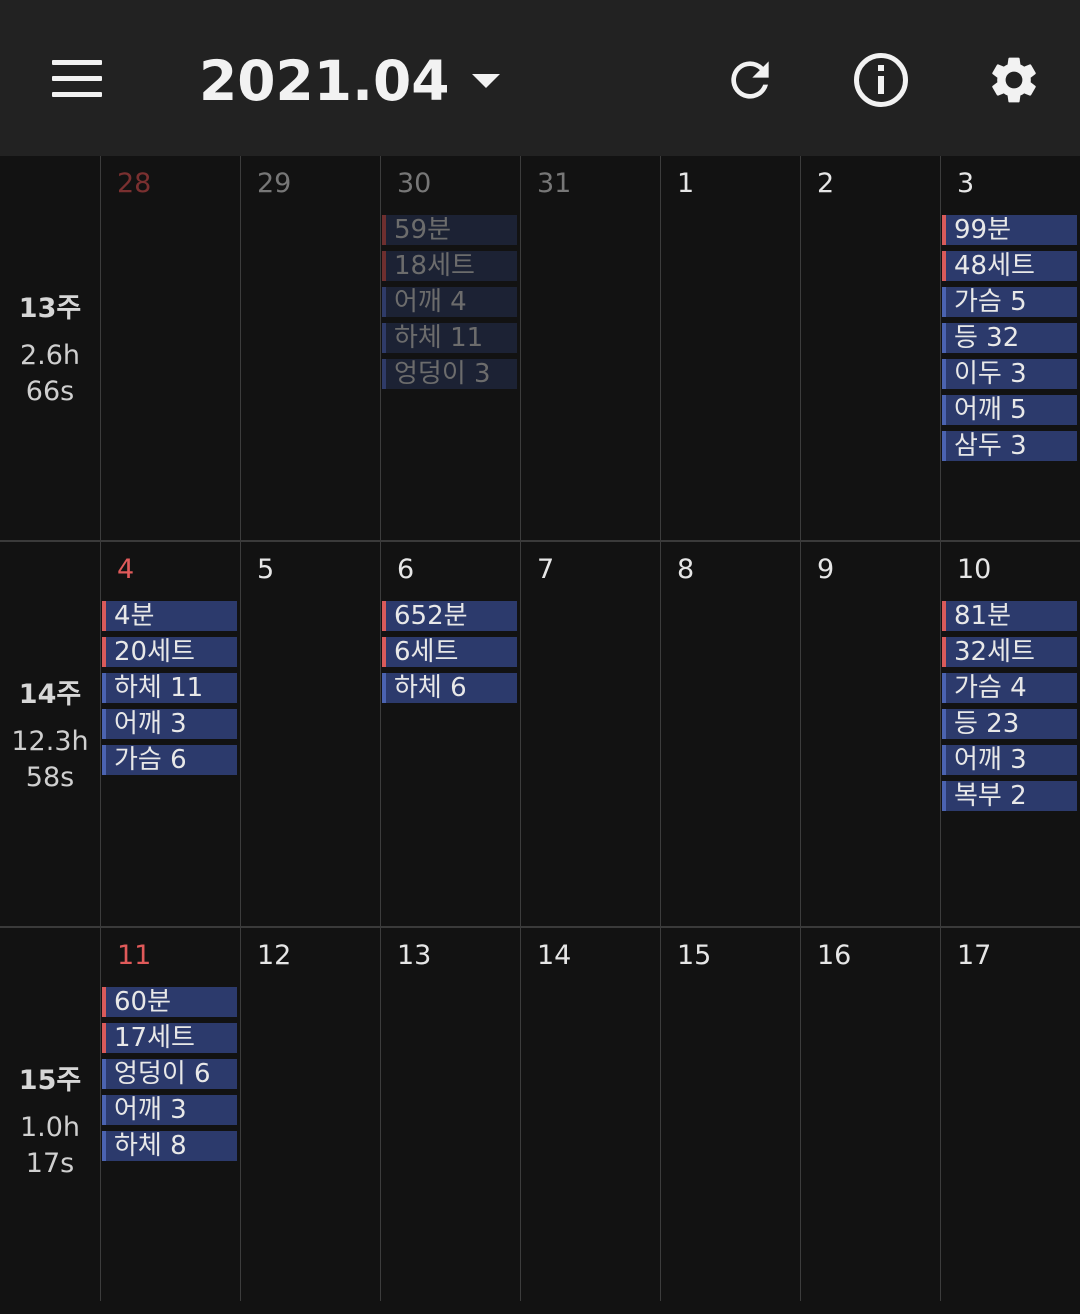 Image resolution: width=1080 pixels, height=1314 pixels. I want to click on day-cell: 12, so click(310, 1121).